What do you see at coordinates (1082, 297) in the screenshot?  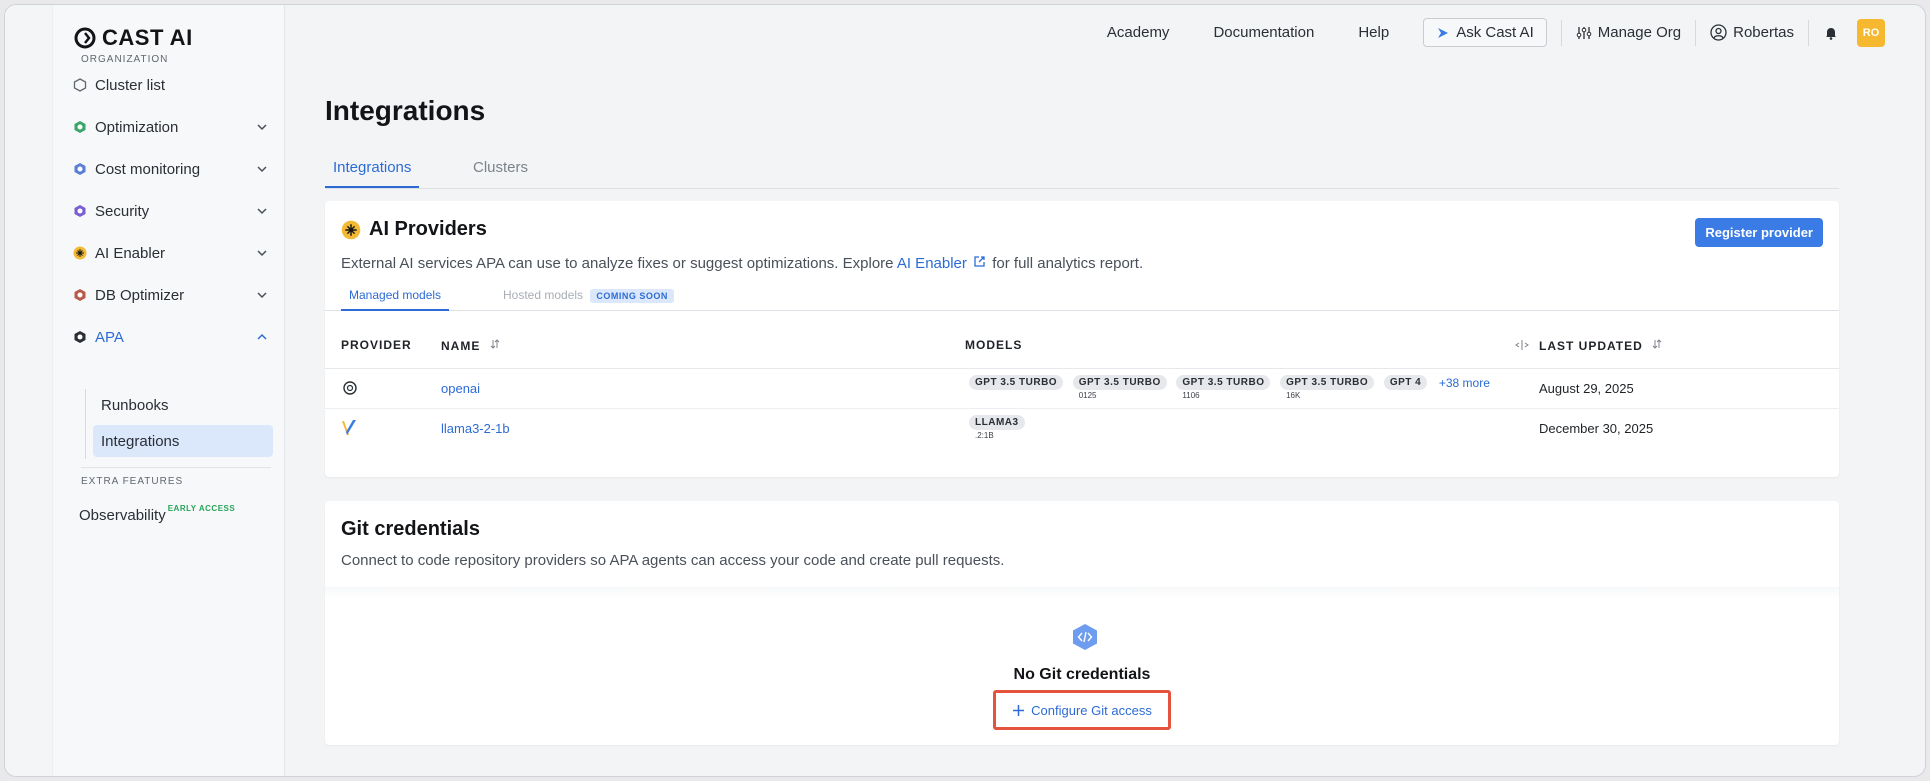 I see `provider-subtabs: Managed models Hosted models COMING SOON` at bounding box center [1082, 297].